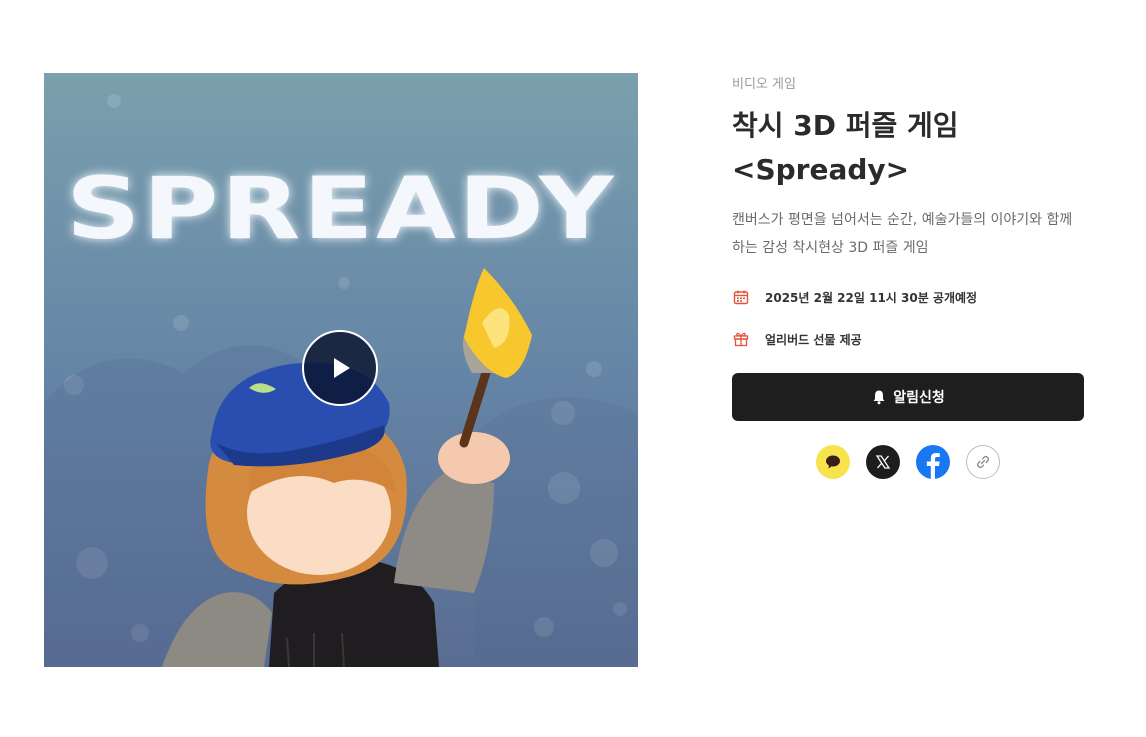 The height and width of the screenshot is (737, 1146). I want to click on release-date-row: 2025년 2월 22일 11시 30분 공개예정, so click(908, 297).